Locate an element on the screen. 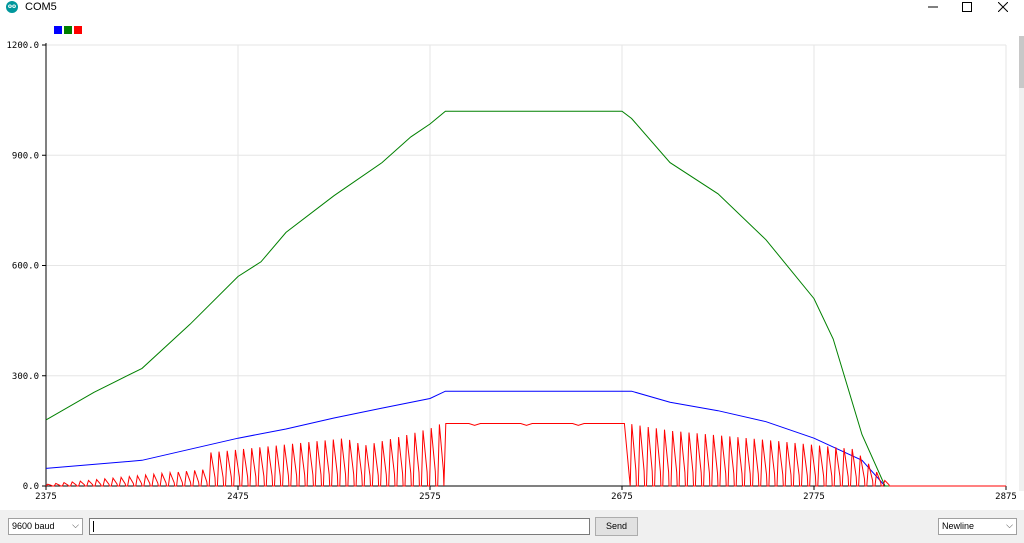  arduino-icon: oo is located at coordinates (12, 7).